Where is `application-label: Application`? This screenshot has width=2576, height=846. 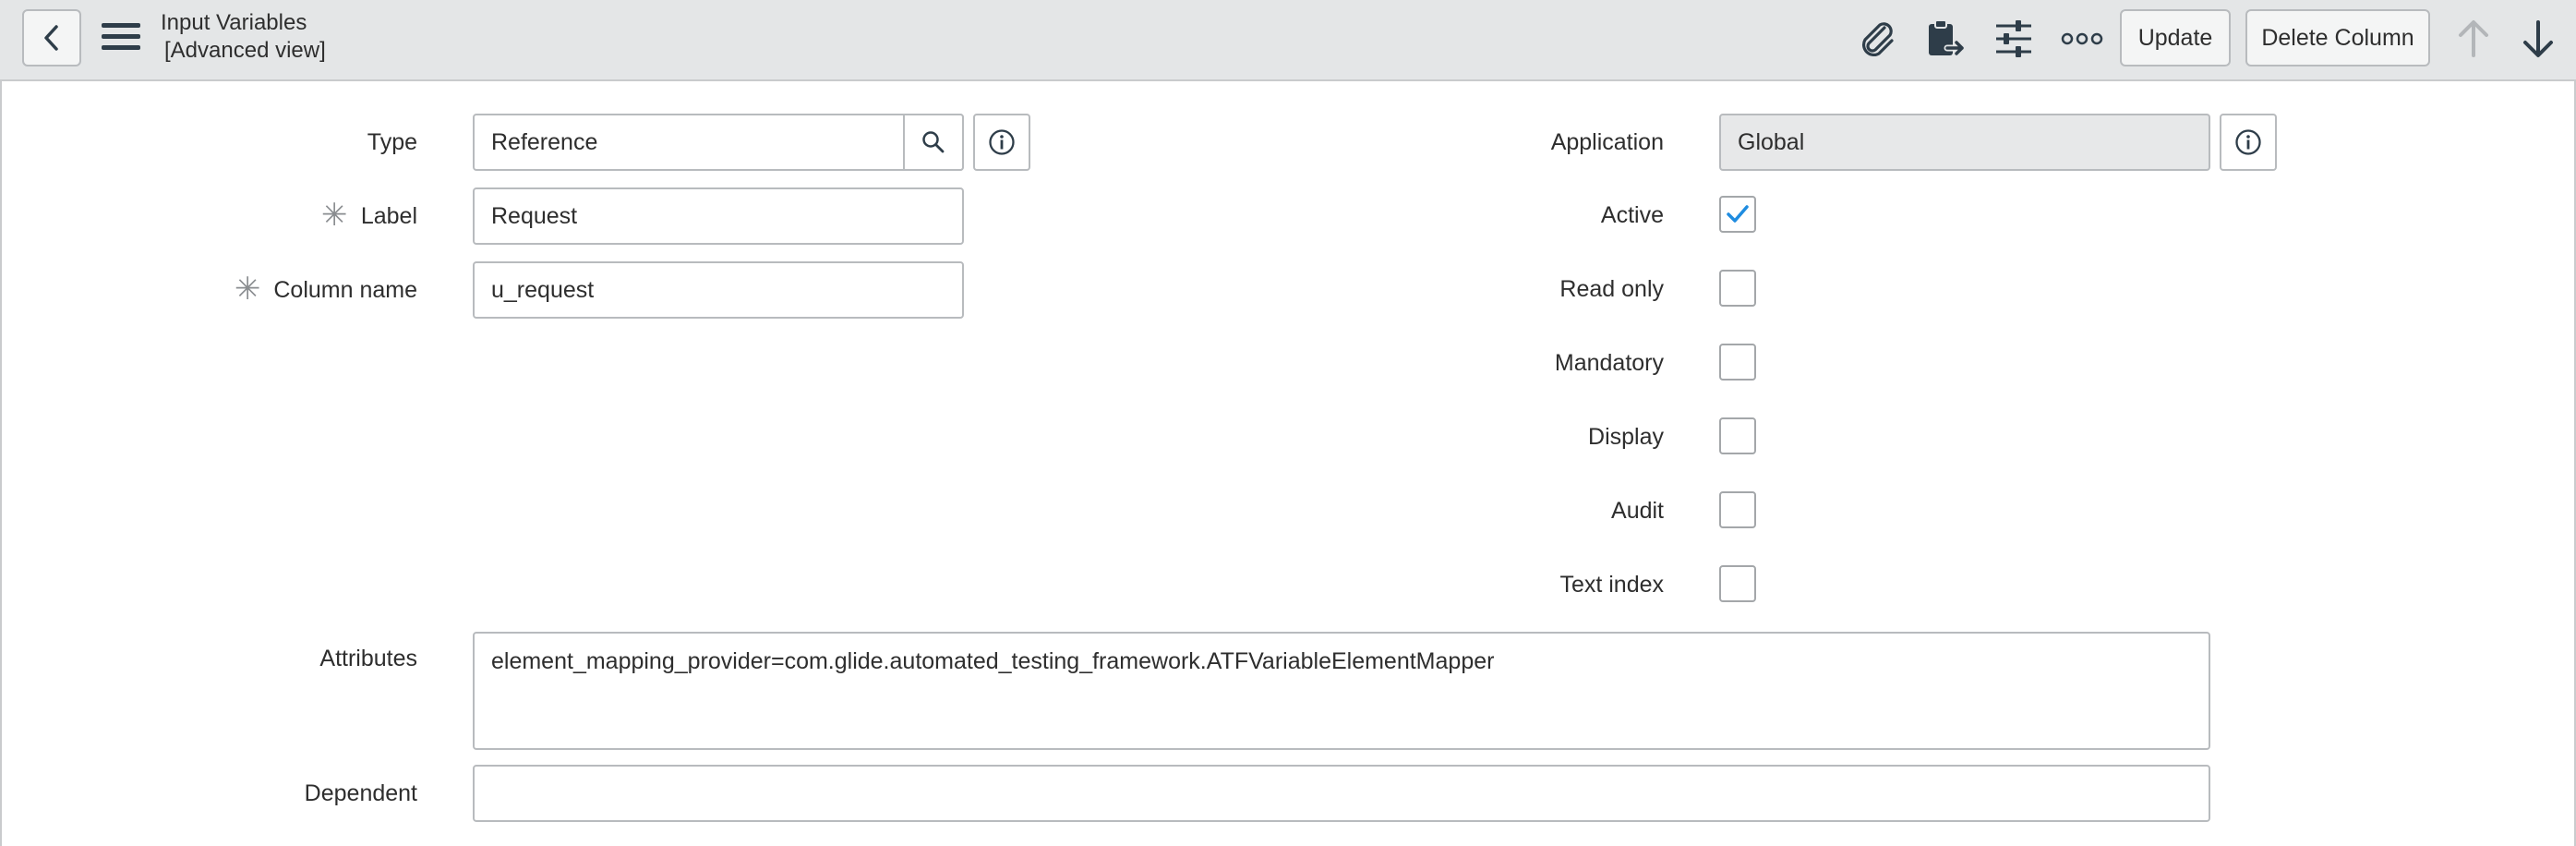 application-label: Application is located at coordinates (1607, 142).